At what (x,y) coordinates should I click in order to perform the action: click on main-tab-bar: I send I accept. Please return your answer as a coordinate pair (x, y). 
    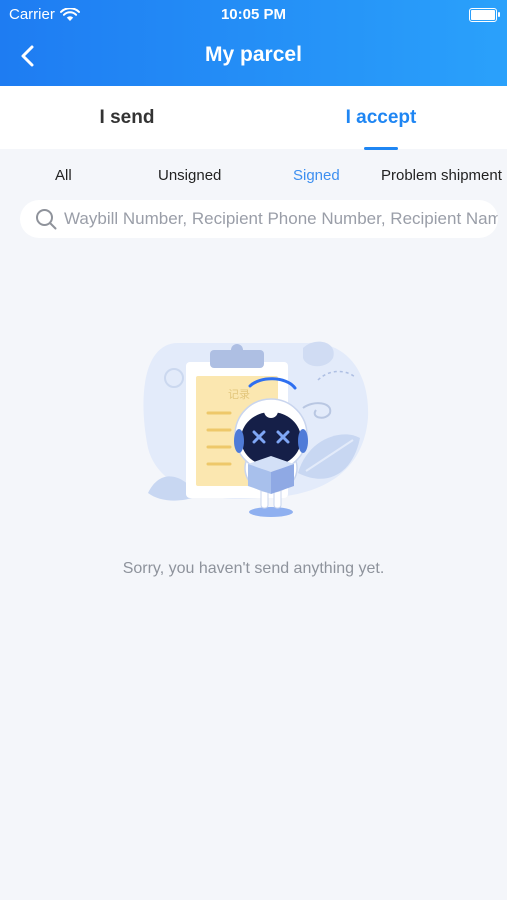
    Looking at the image, I should click on (253, 117).